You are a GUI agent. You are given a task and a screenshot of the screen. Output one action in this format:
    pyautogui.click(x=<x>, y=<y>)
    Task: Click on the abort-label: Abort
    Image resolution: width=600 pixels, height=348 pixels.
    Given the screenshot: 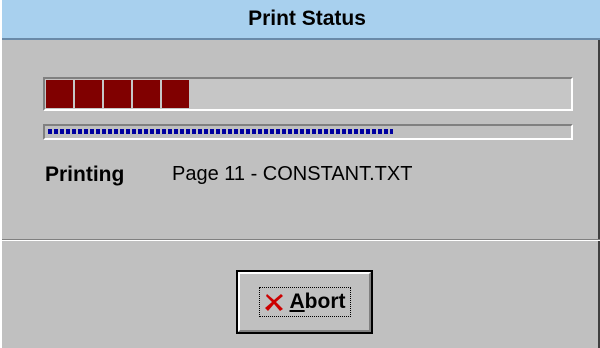 What is the action you would take?
    pyautogui.click(x=317, y=301)
    